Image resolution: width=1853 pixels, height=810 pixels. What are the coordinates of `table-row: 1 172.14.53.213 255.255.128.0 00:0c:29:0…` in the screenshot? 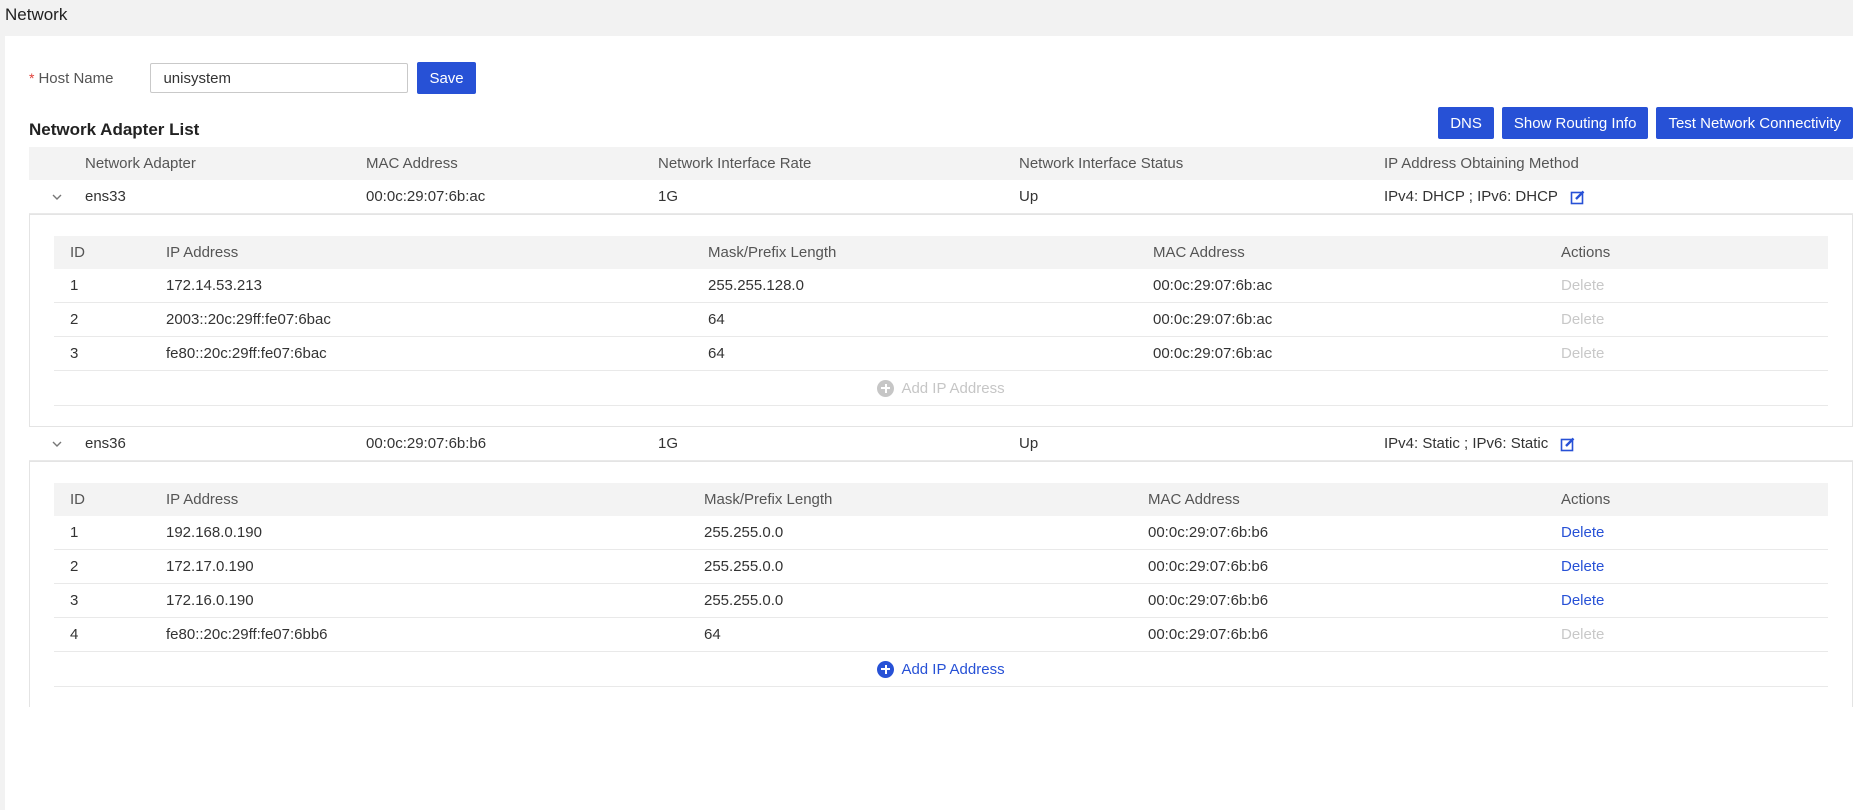 It's located at (941, 286).